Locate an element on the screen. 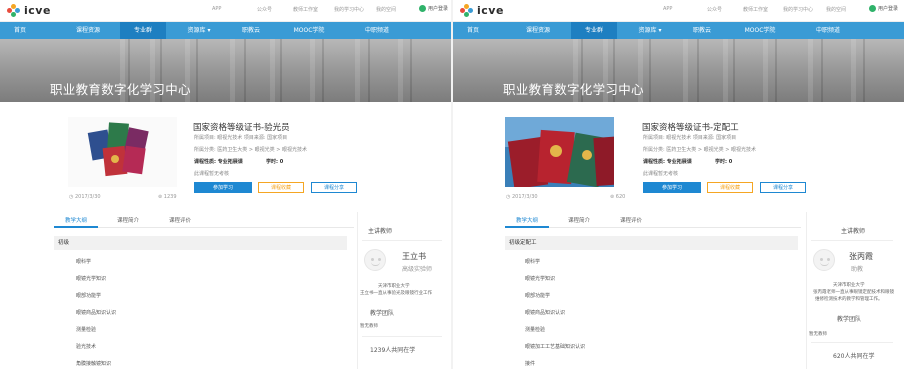  teacher-name: 王立书 is located at coordinates (414, 256).